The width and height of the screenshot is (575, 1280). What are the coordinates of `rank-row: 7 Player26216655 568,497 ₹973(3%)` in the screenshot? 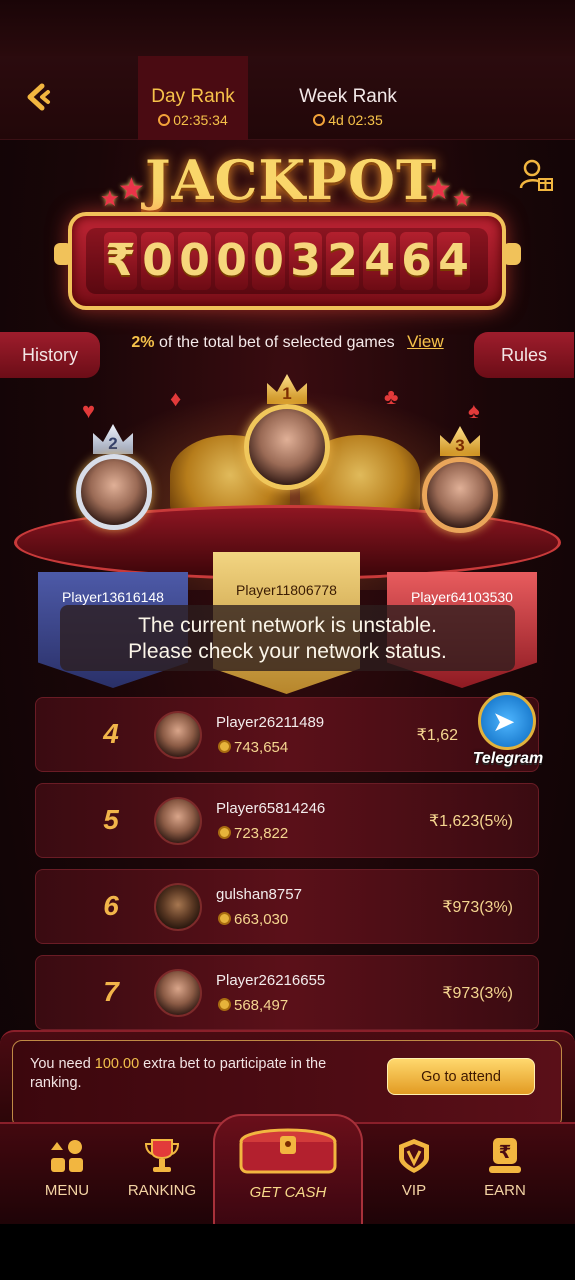 It's located at (287, 992).